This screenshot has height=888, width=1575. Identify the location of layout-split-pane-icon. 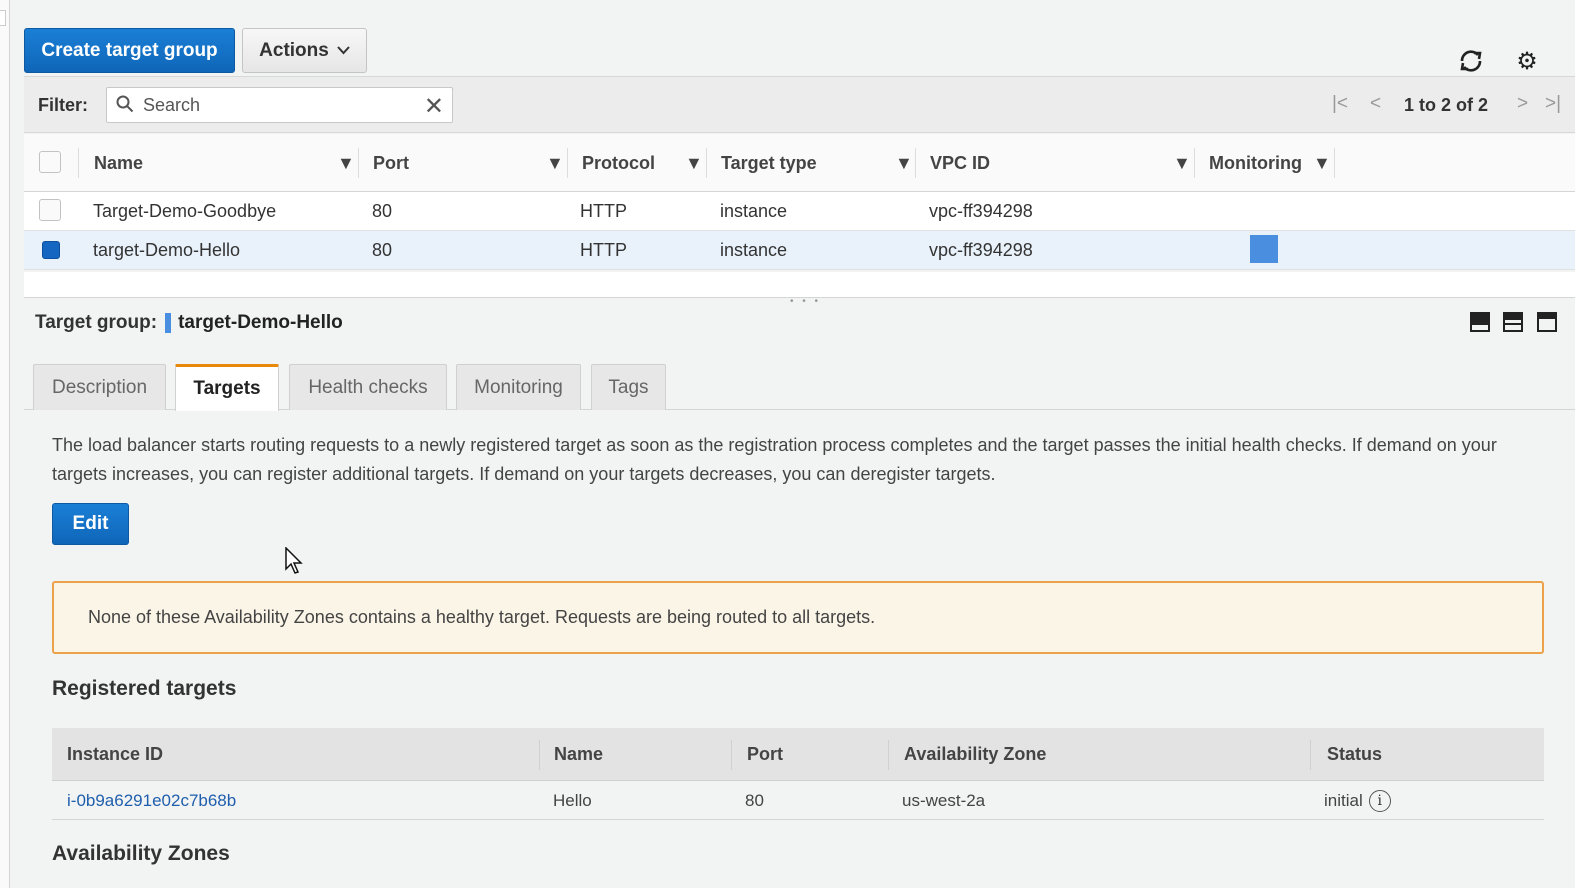
(1513, 322).